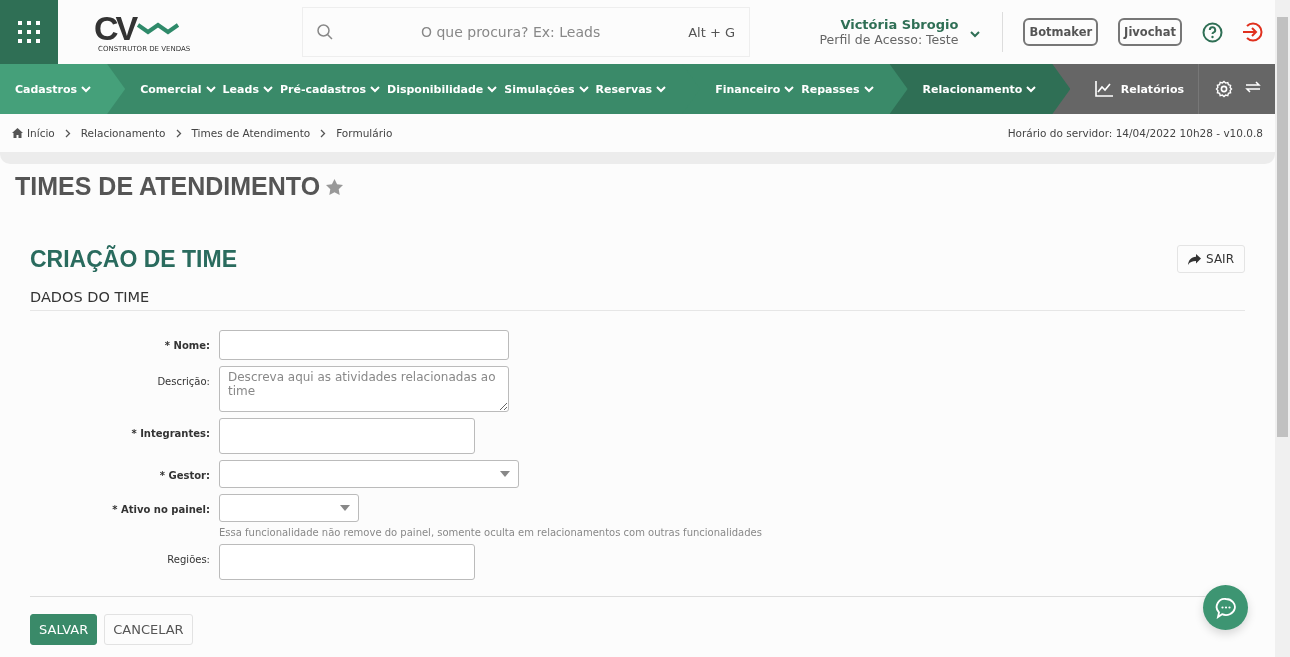  Describe the element at coordinates (364, 389) in the screenshot. I see `description-textarea: Descreva aqui as atividades relacionadas ao time` at that location.